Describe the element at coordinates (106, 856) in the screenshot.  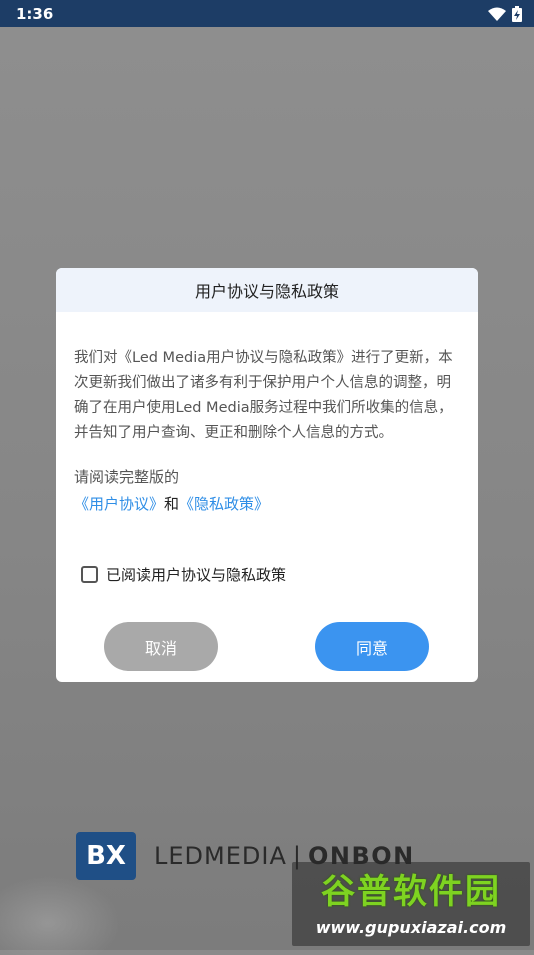
I see `bx-logo: BX` at that location.